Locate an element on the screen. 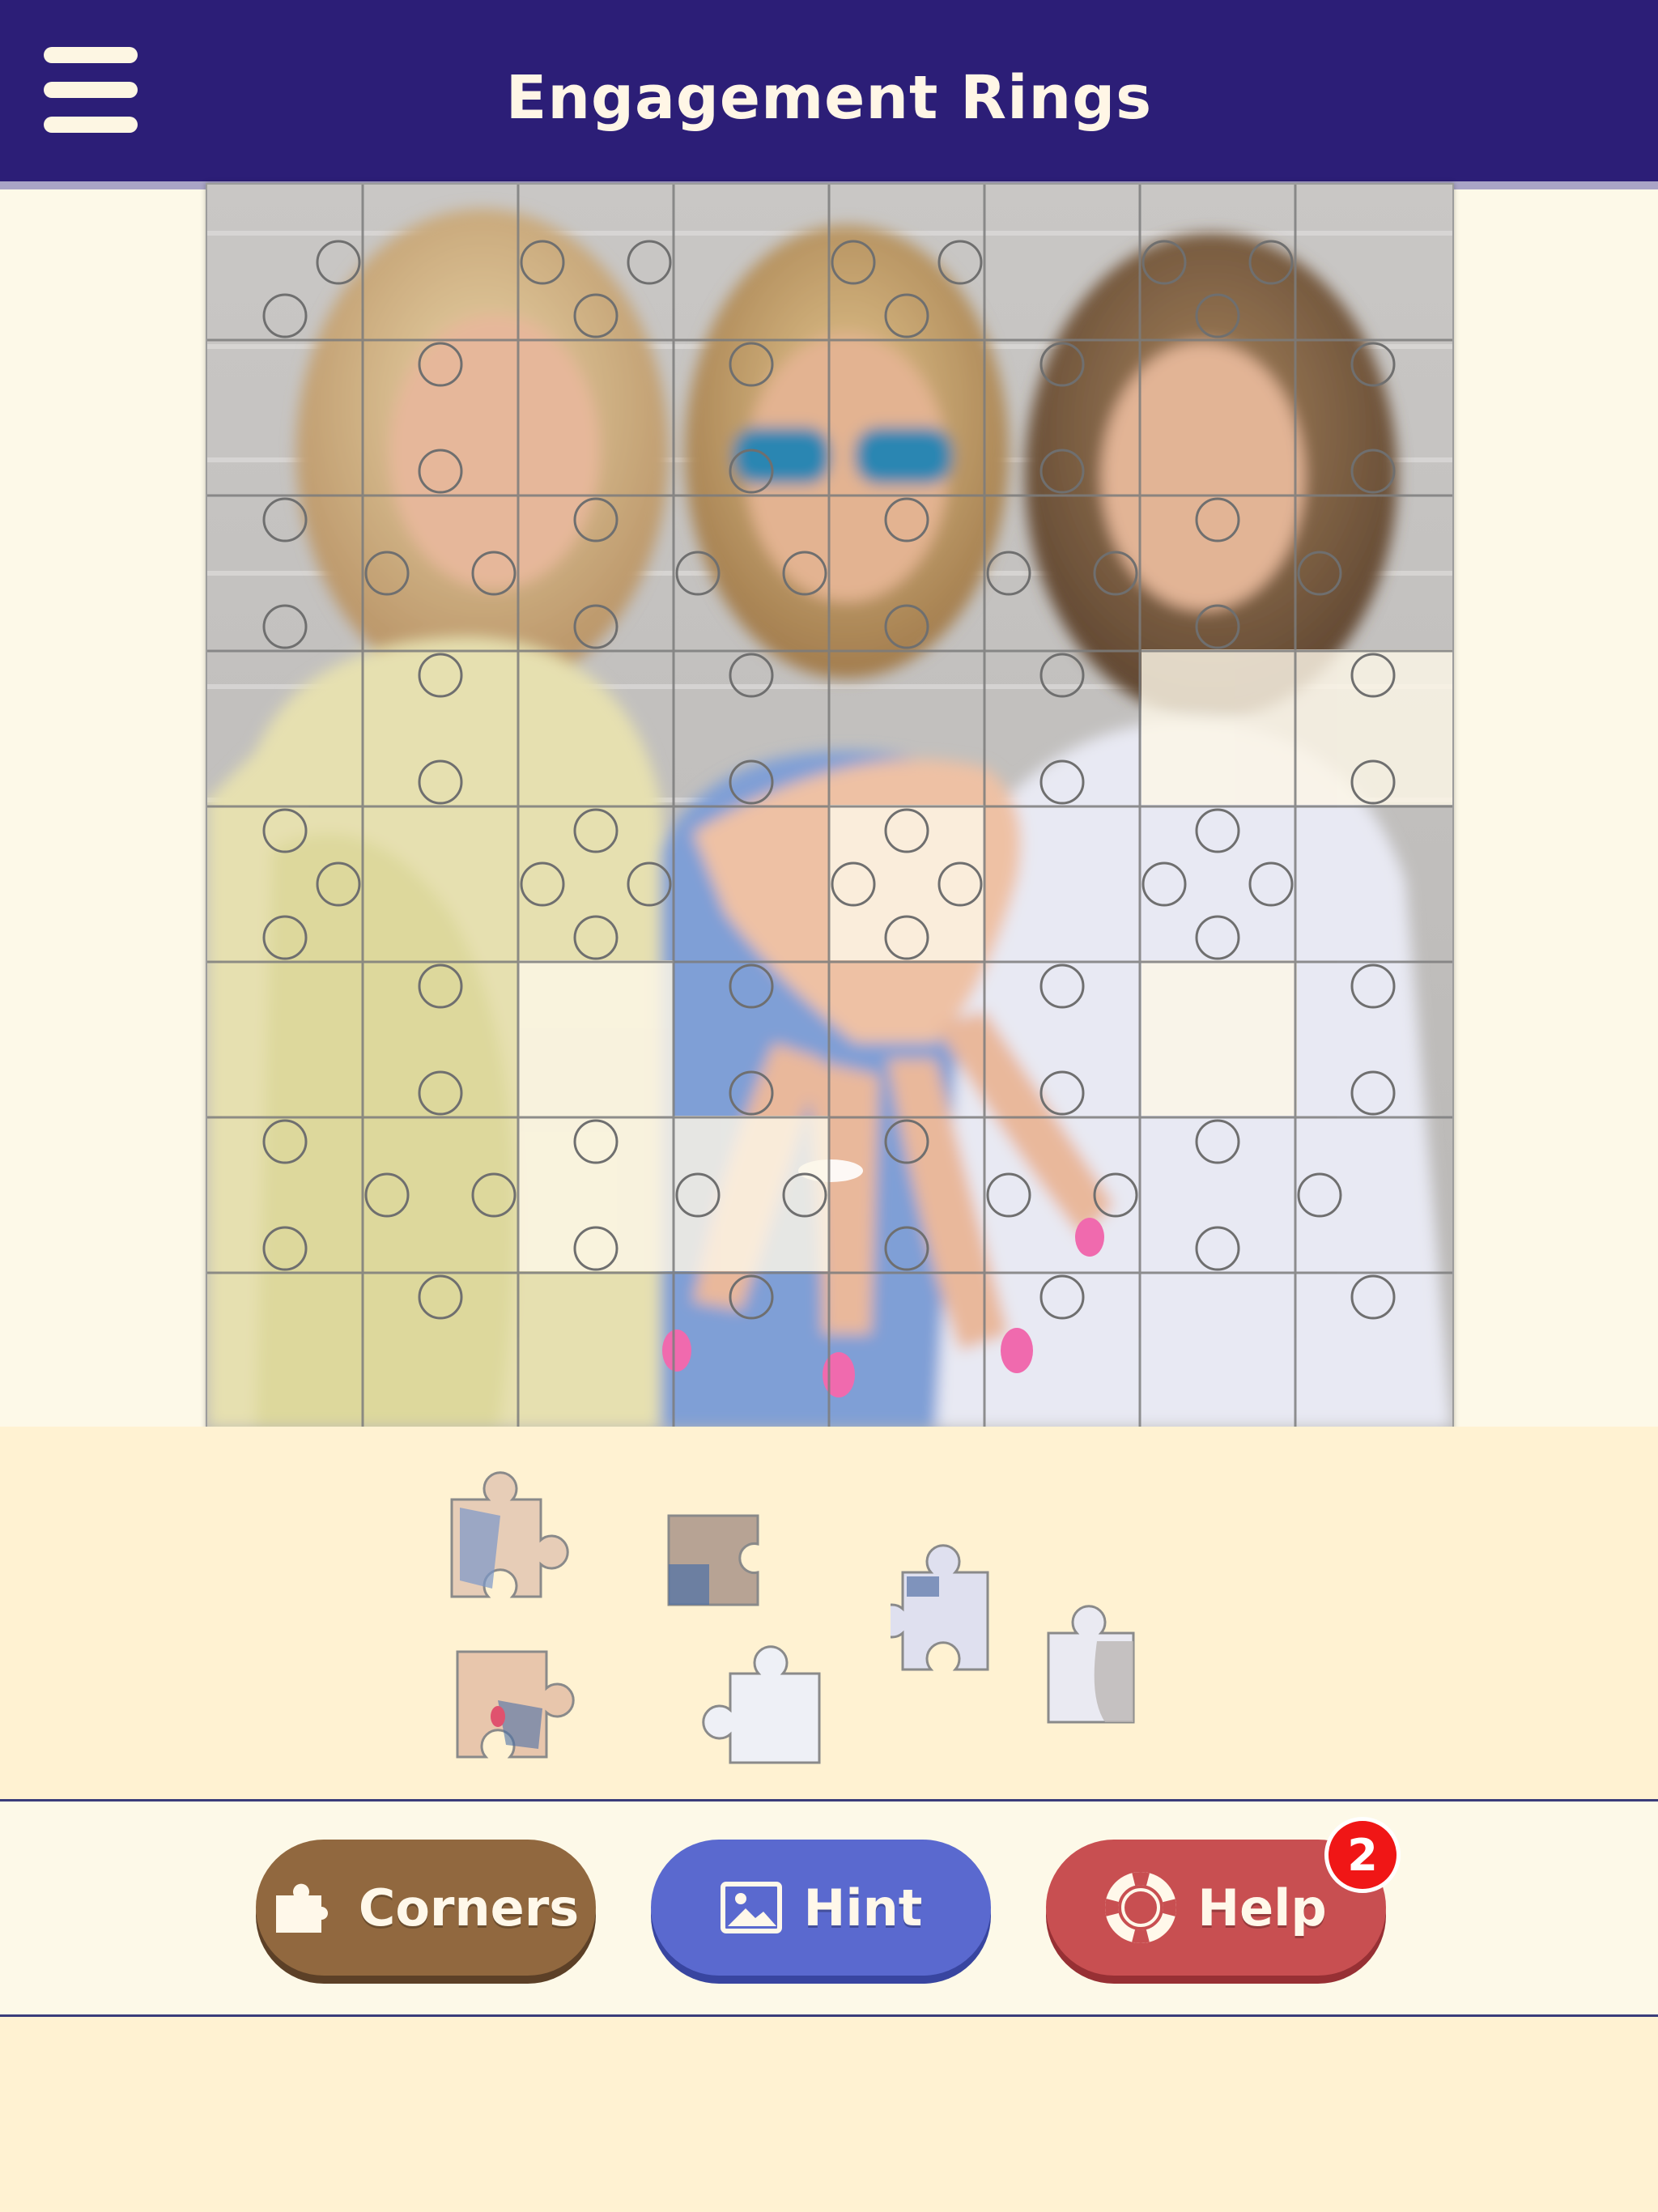 The width and height of the screenshot is (1658, 2212). corners-button-label: Corners is located at coordinates (469, 1908).